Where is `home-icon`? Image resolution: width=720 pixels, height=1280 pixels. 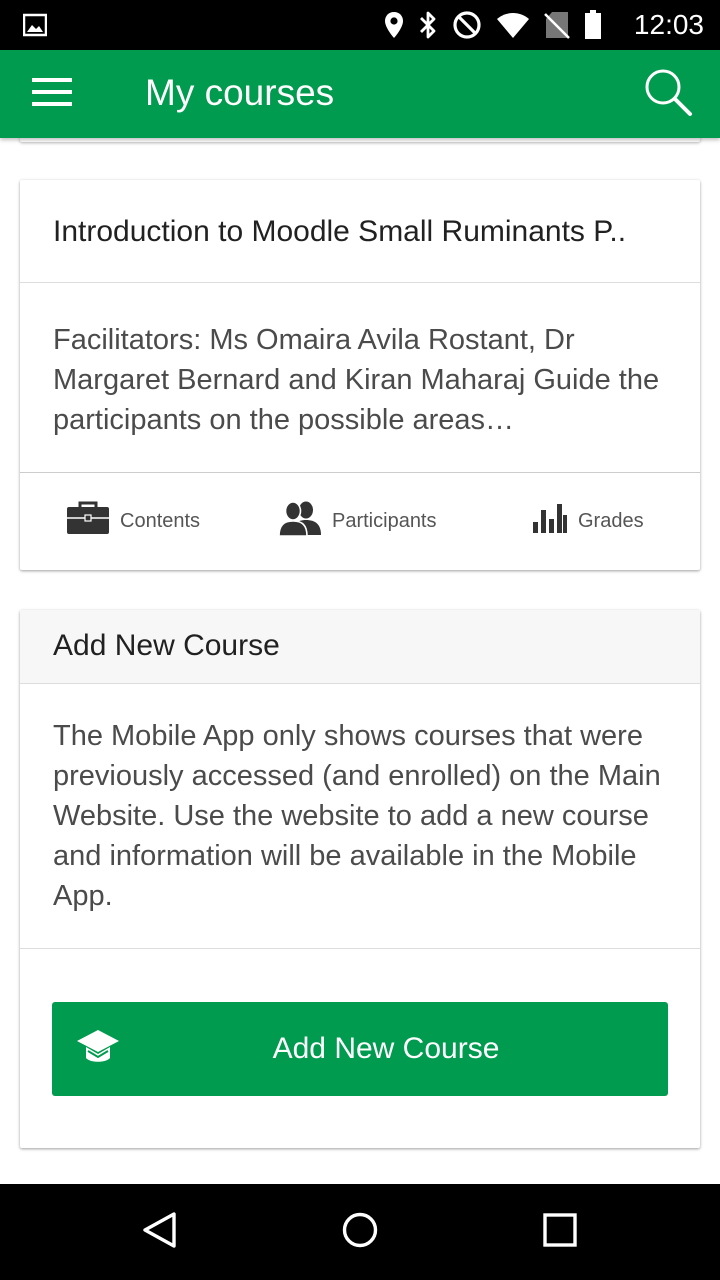
home-icon is located at coordinates (360, 1232).